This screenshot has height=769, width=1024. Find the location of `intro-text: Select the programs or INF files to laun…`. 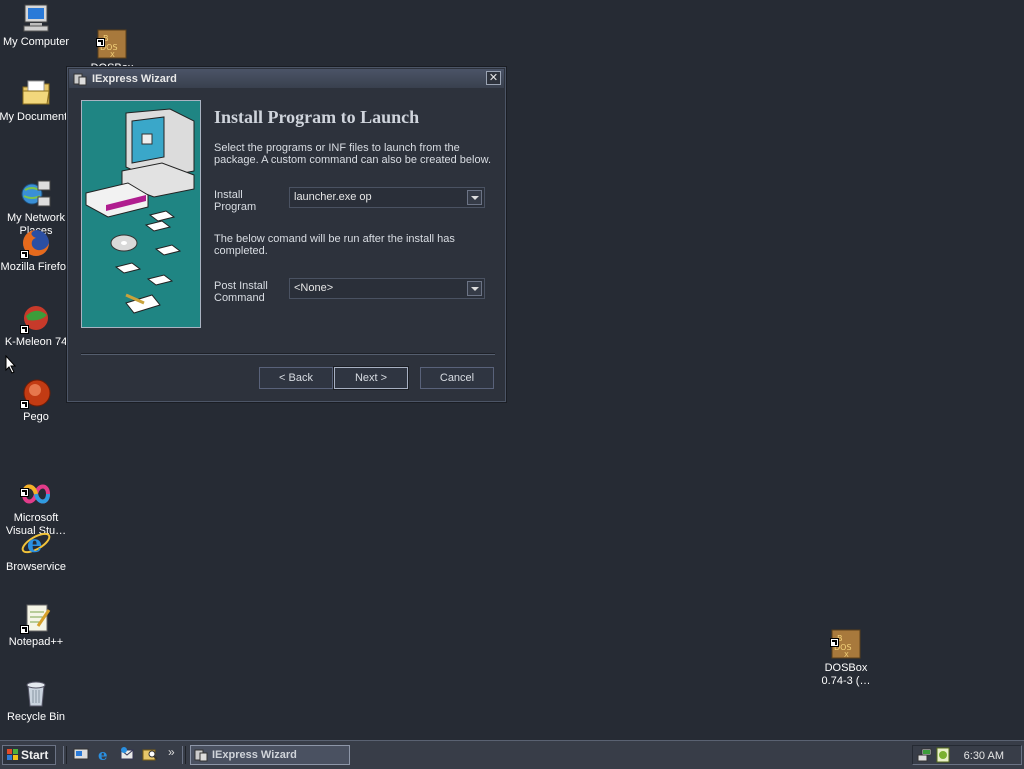

intro-text: Select the programs or INF files to laun… is located at coordinates (352, 154).